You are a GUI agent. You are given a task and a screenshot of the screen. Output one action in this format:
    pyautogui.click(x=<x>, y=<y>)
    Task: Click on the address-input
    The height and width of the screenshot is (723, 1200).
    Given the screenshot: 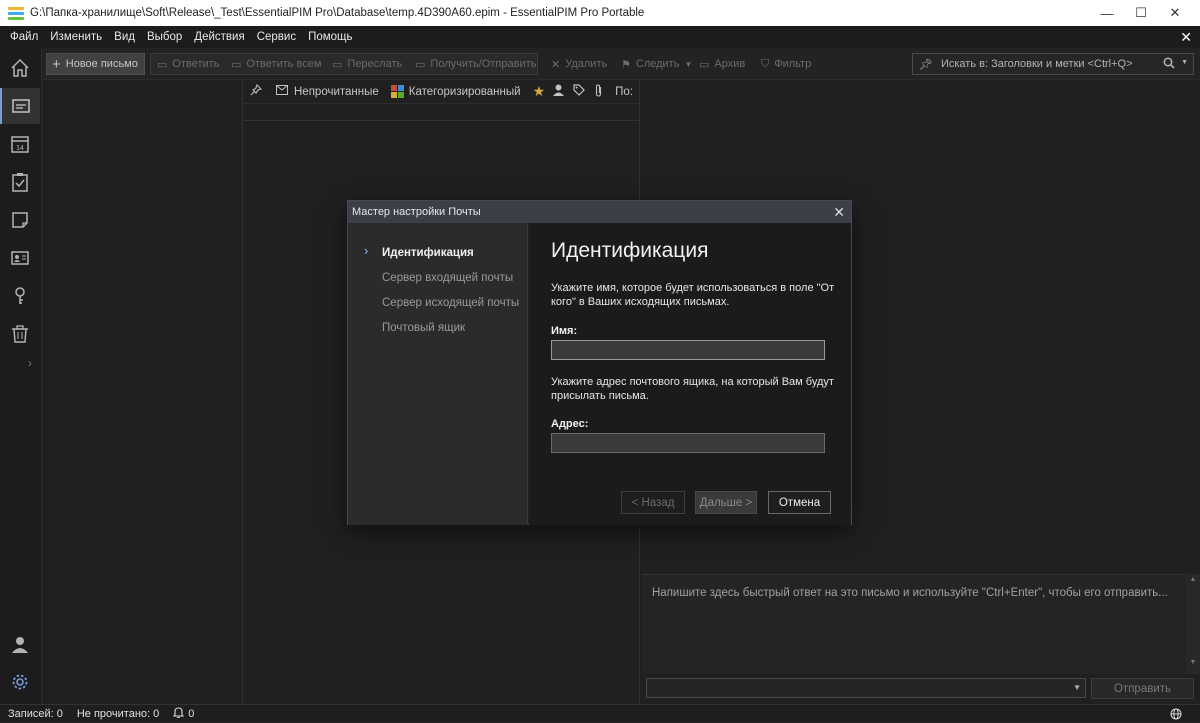 What is the action you would take?
    pyautogui.click(x=688, y=443)
    